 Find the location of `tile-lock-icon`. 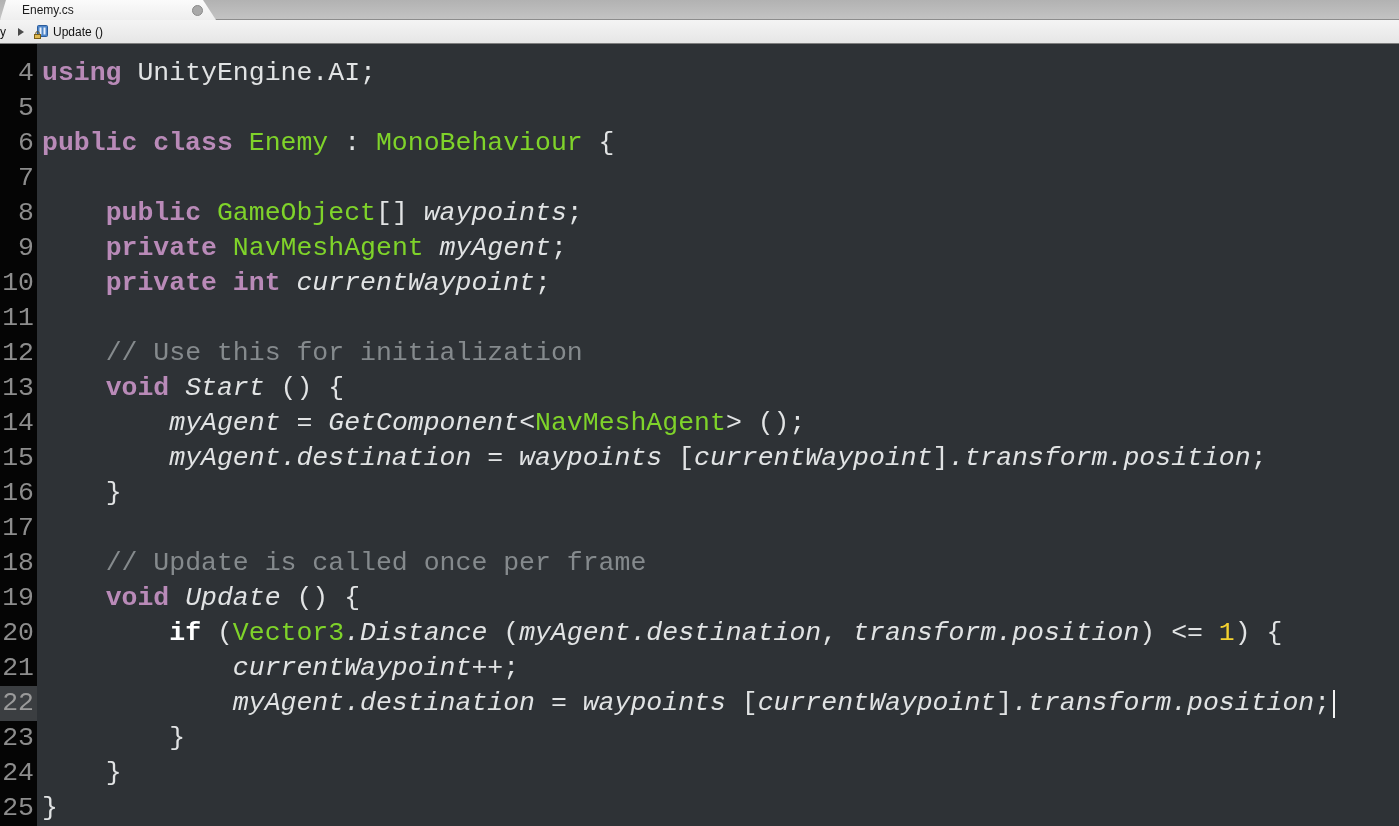

tile-lock-icon is located at coordinates (41, 31).